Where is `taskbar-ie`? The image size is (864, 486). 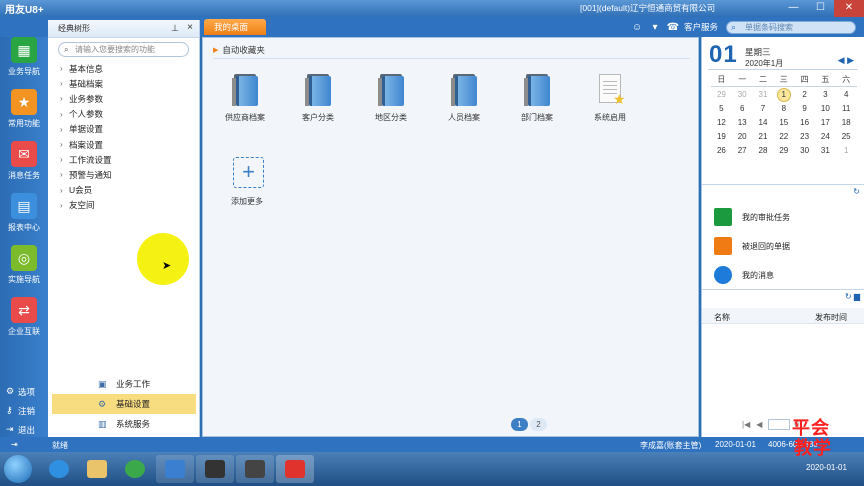
taskbar-ie is located at coordinates (59, 469).